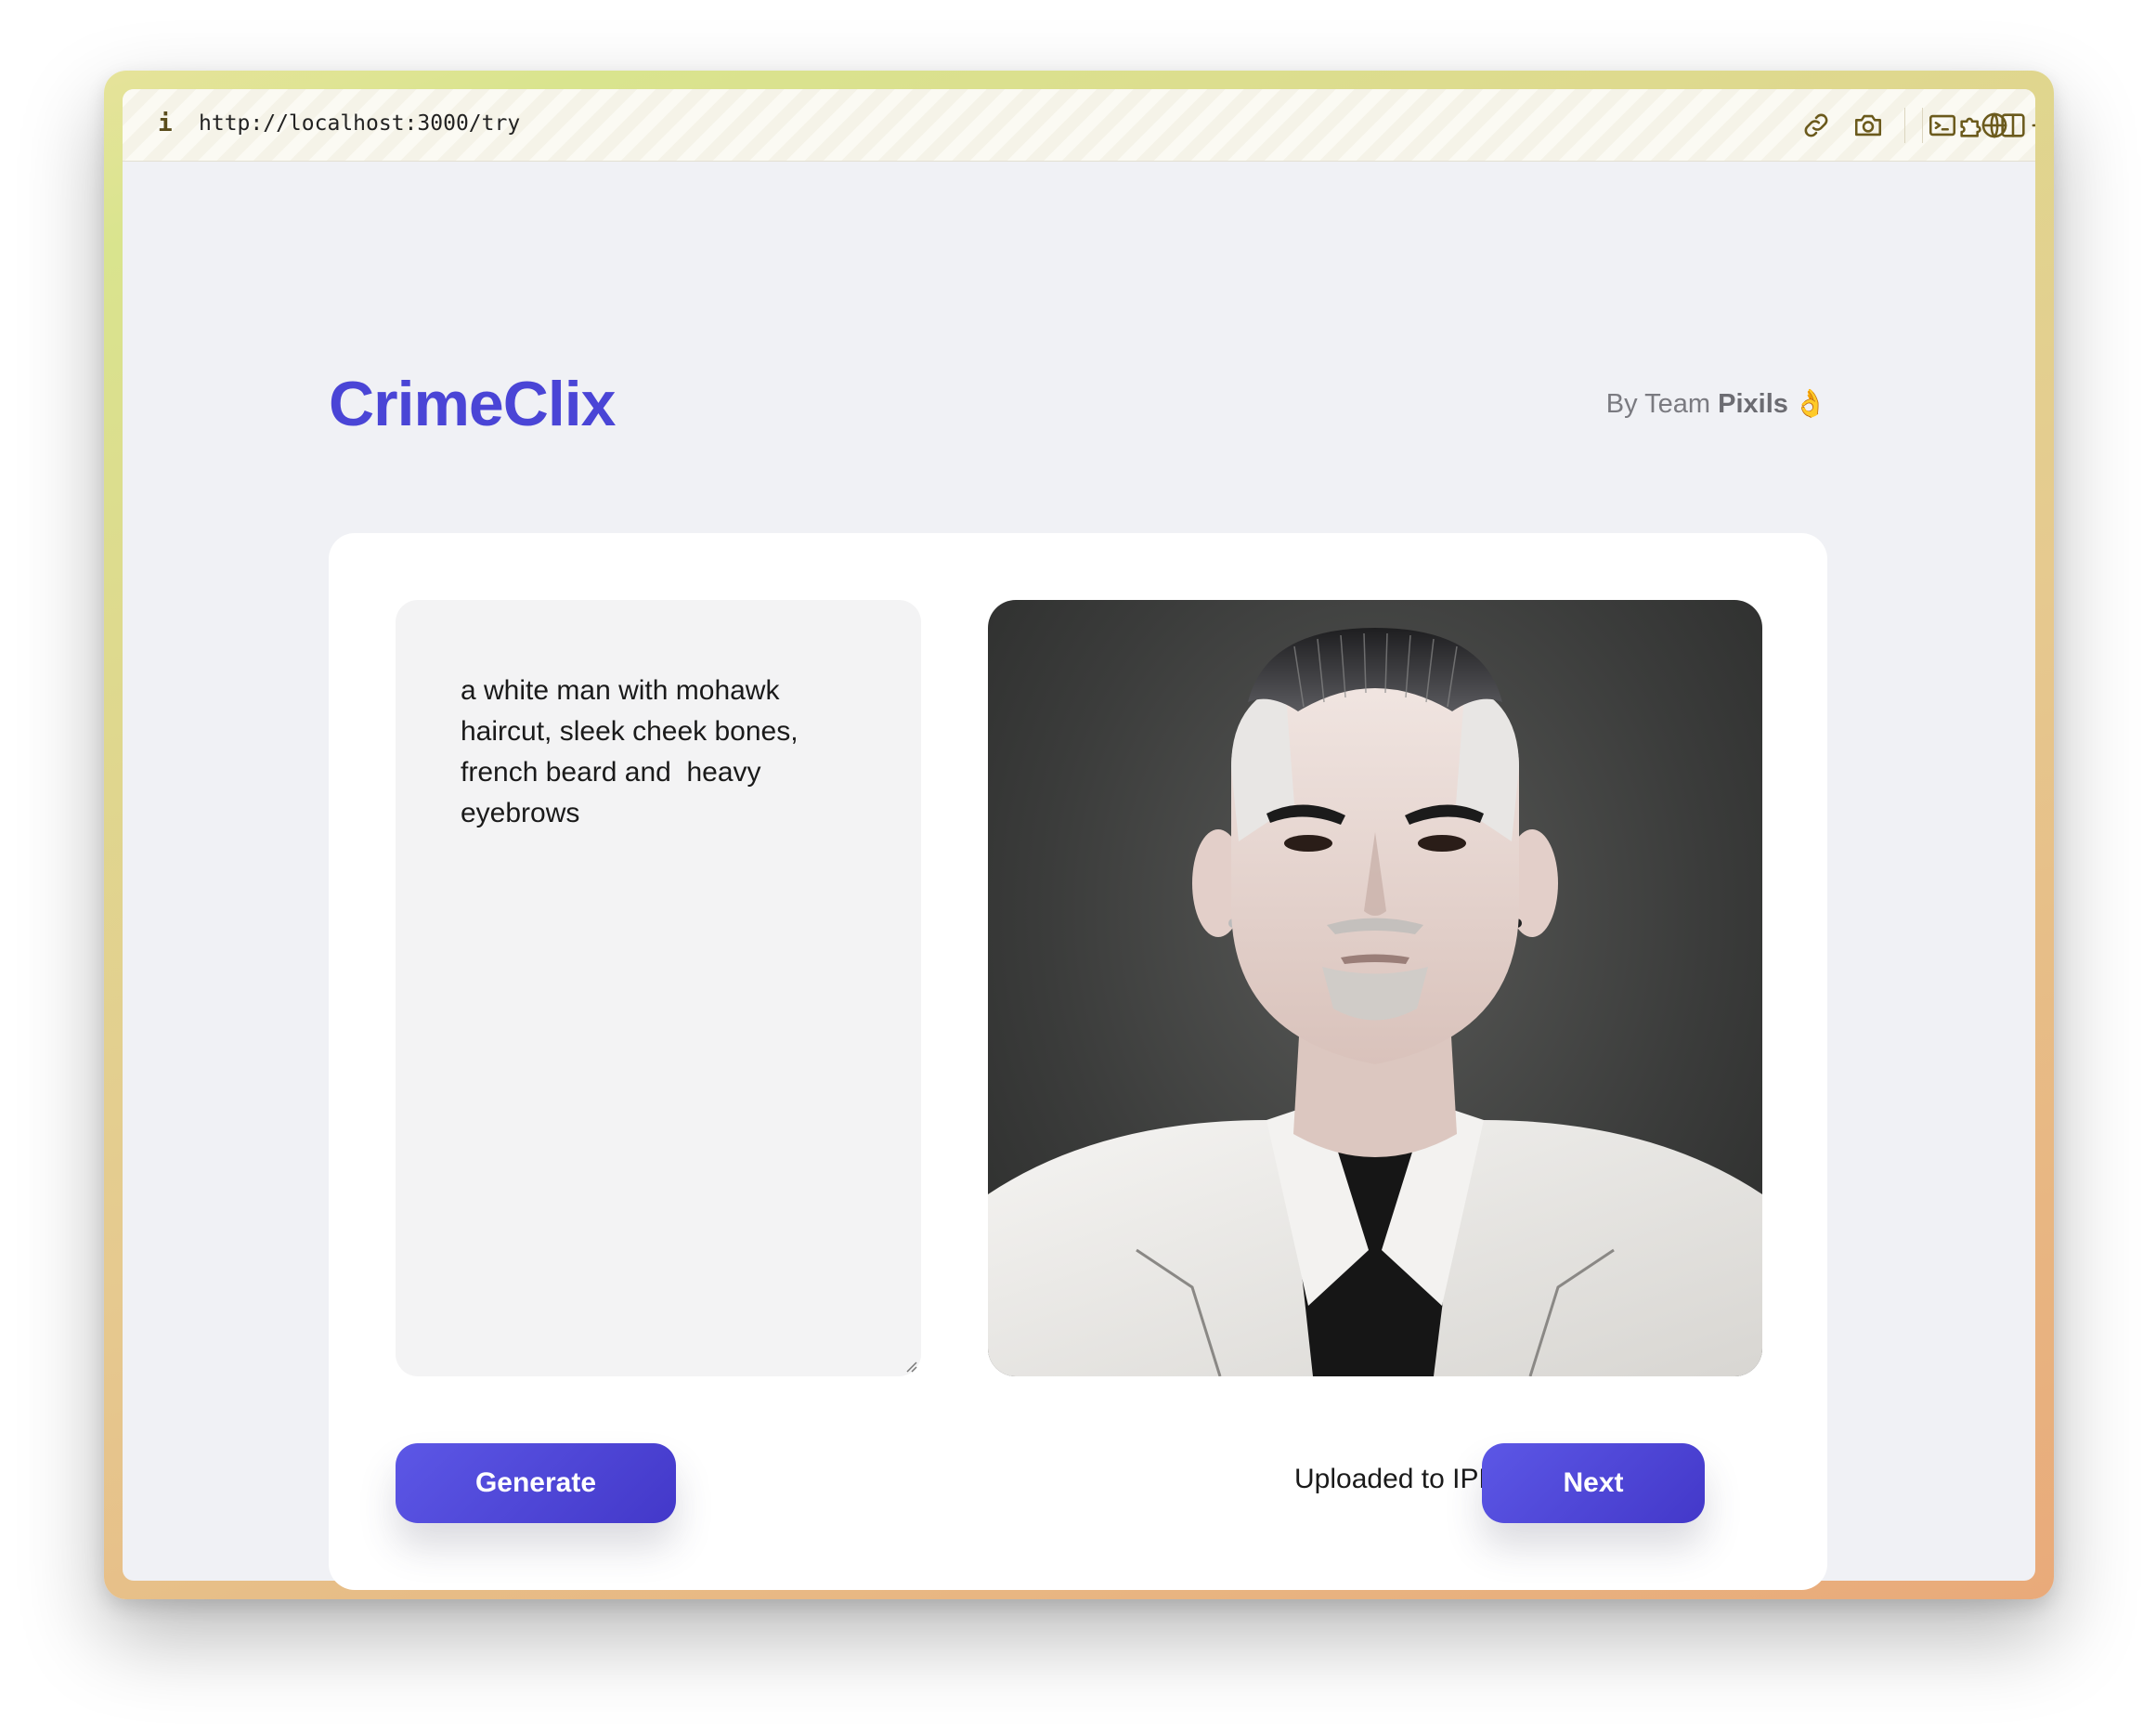 The image size is (2156, 1733). Describe the element at coordinates (1753, 404) in the screenshot. I see `byline-team: Pixils` at that location.